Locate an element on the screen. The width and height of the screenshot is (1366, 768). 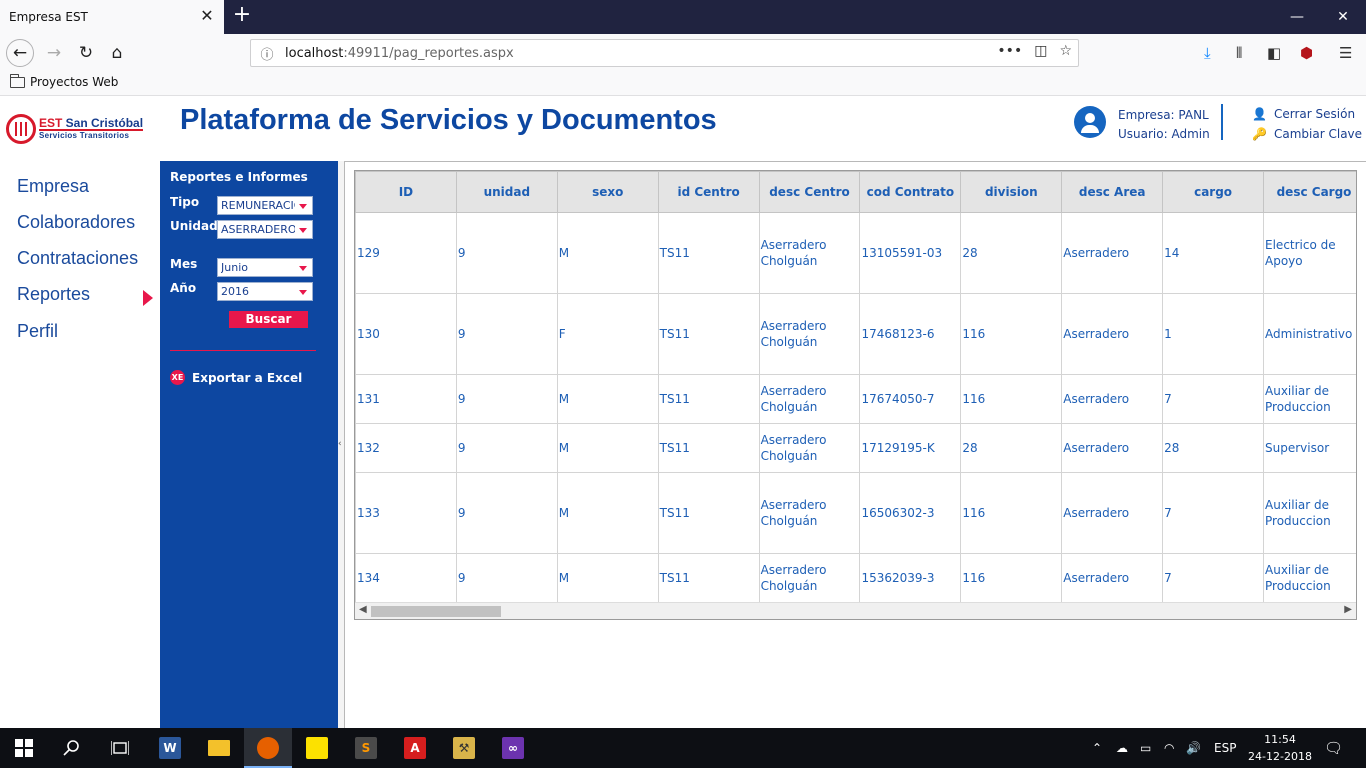
cloud-icon: ☁ is located at coordinates (1122, 748).